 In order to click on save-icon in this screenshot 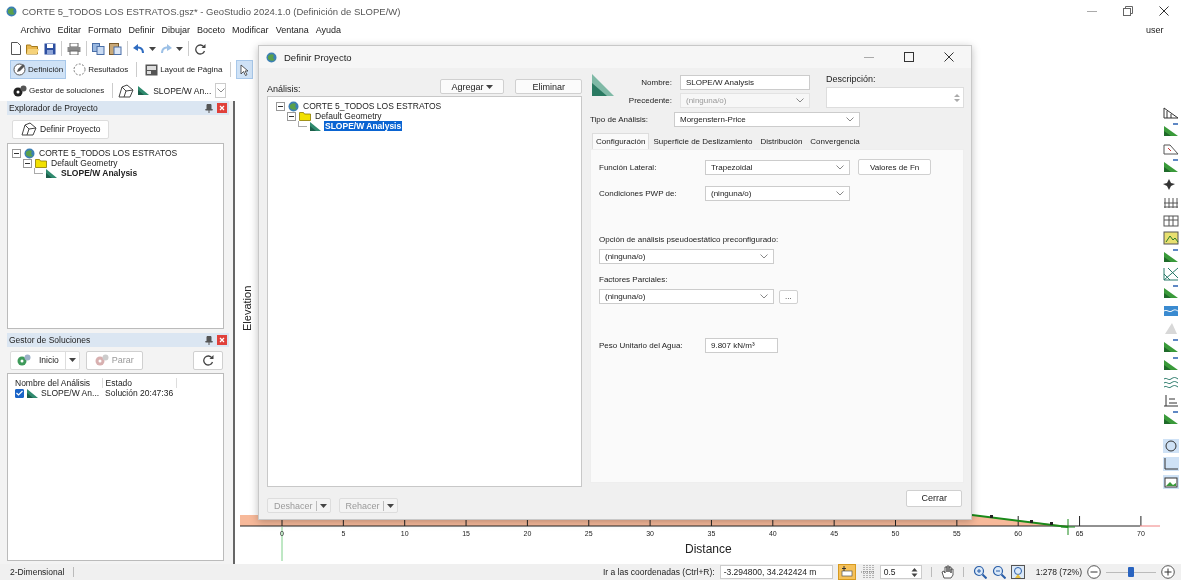, I will do `click(50, 48)`.